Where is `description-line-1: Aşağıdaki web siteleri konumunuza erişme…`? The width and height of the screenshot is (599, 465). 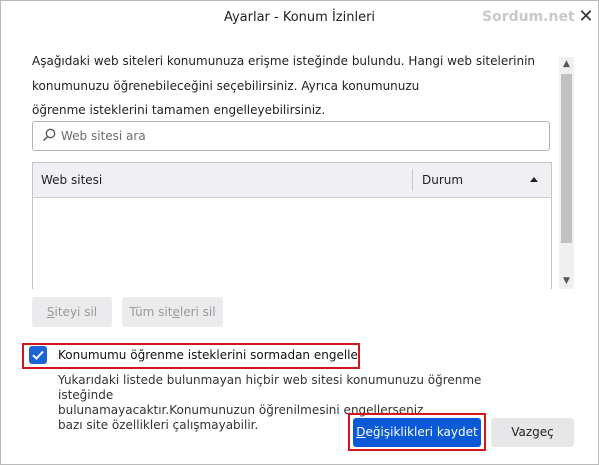 description-line-1: Aşağıdaki web siteleri konumunuza erişme… is located at coordinates (284, 61).